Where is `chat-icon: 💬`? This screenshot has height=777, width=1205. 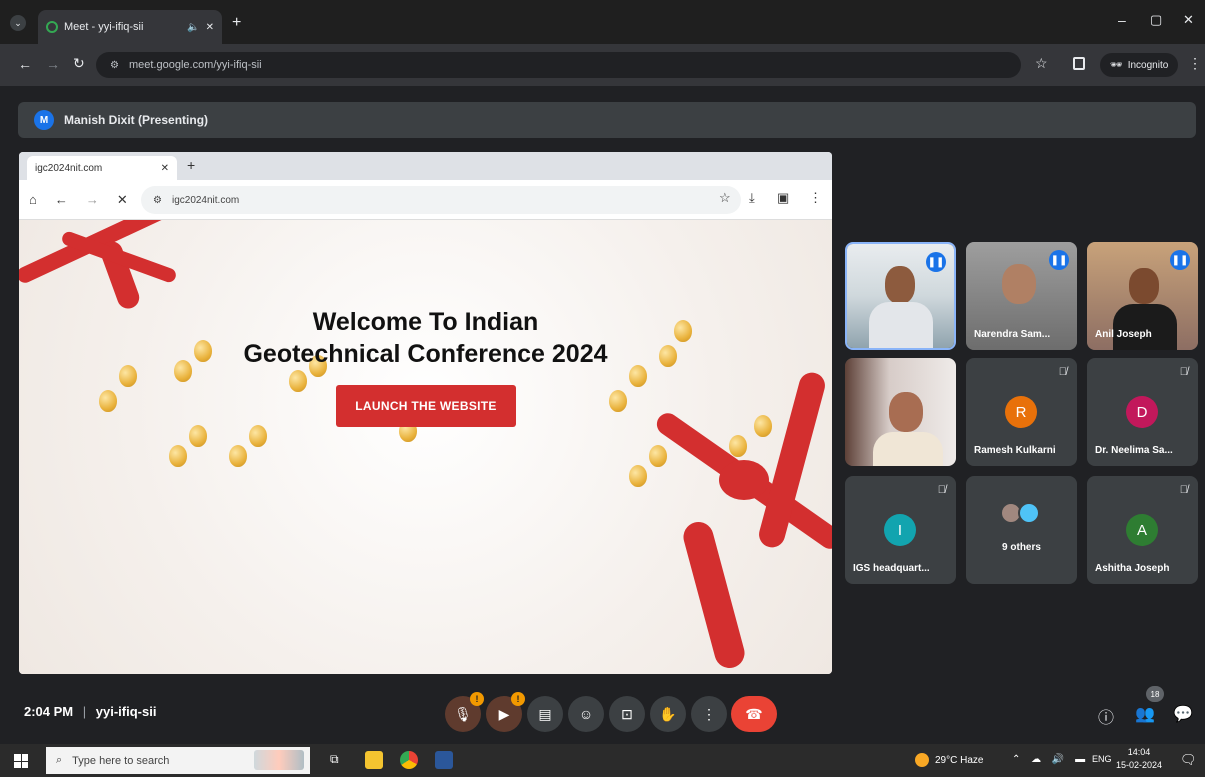 chat-icon: 💬 is located at coordinates (1183, 714).